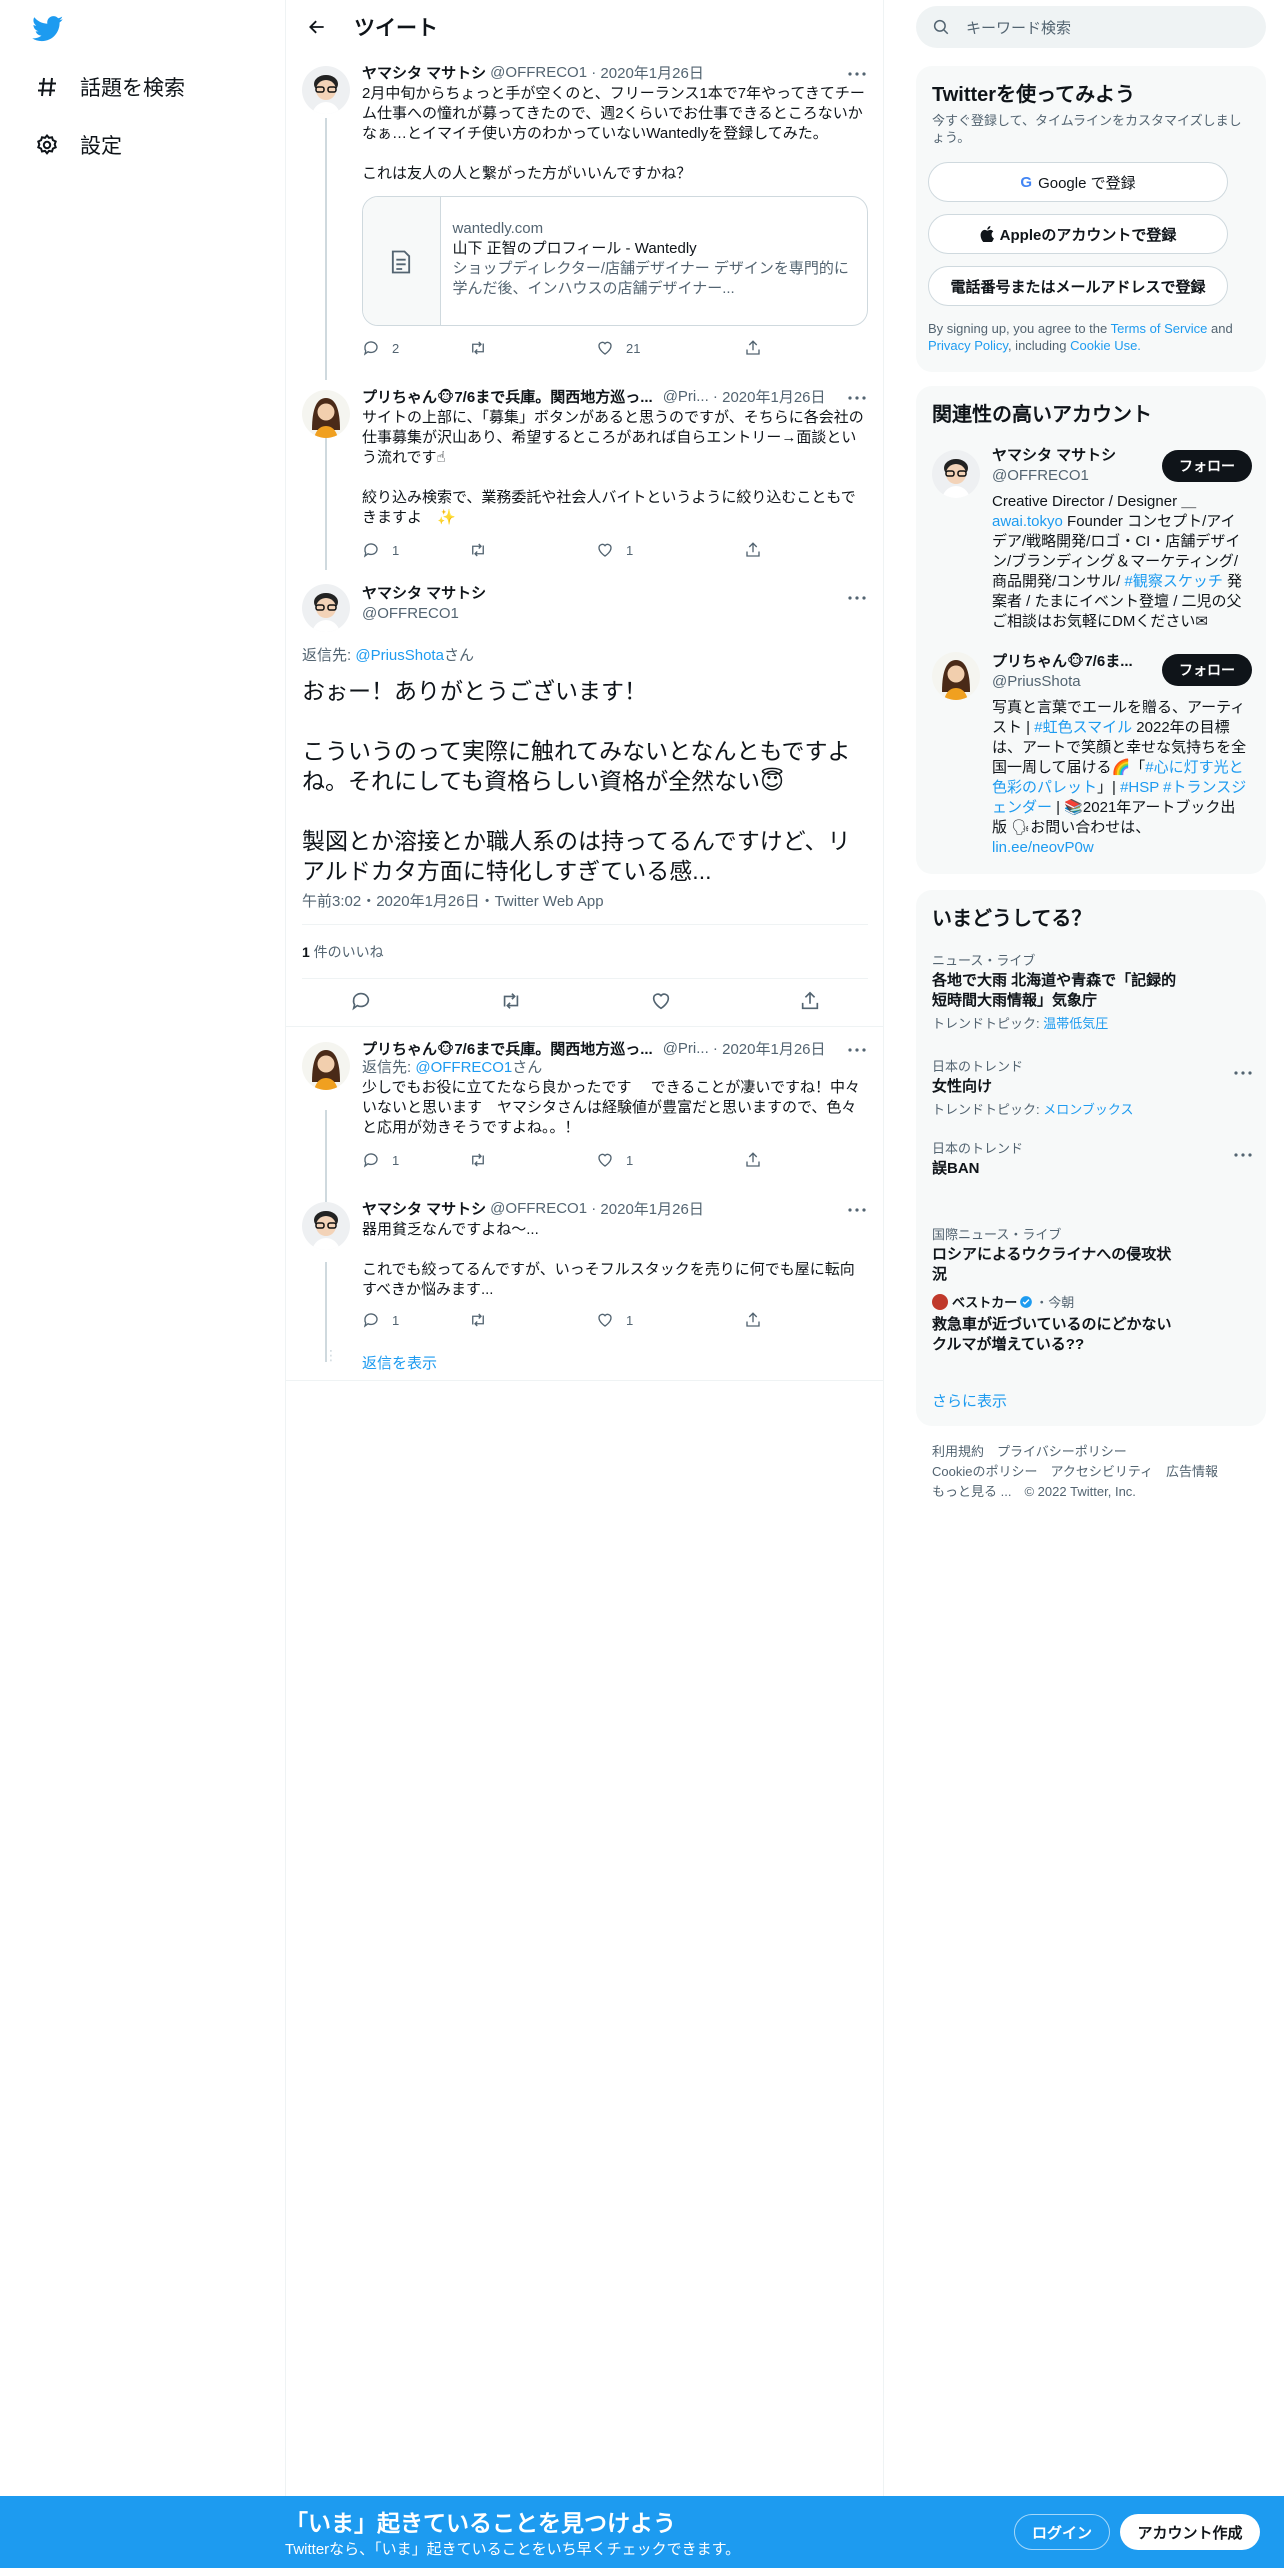 The image size is (1284, 2568). What do you see at coordinates (969, 1400) in the screenshot?
I see `show-more-link: さらに表示` at bounding box center [969, 1400].